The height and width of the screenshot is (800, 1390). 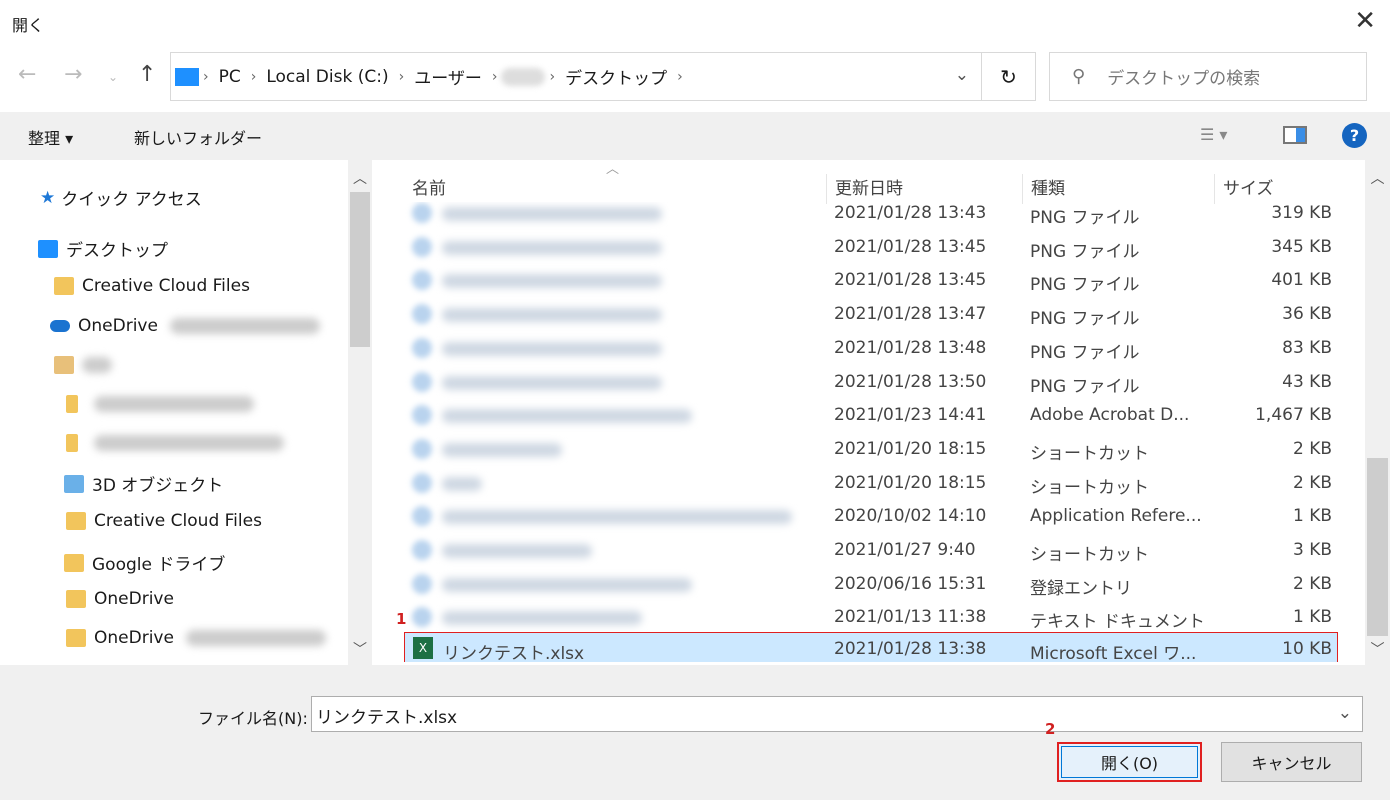 What do you see at coordinates (60, 326) in the screenshot?
I see `cloud-icon` at bounding box center [60, 326].